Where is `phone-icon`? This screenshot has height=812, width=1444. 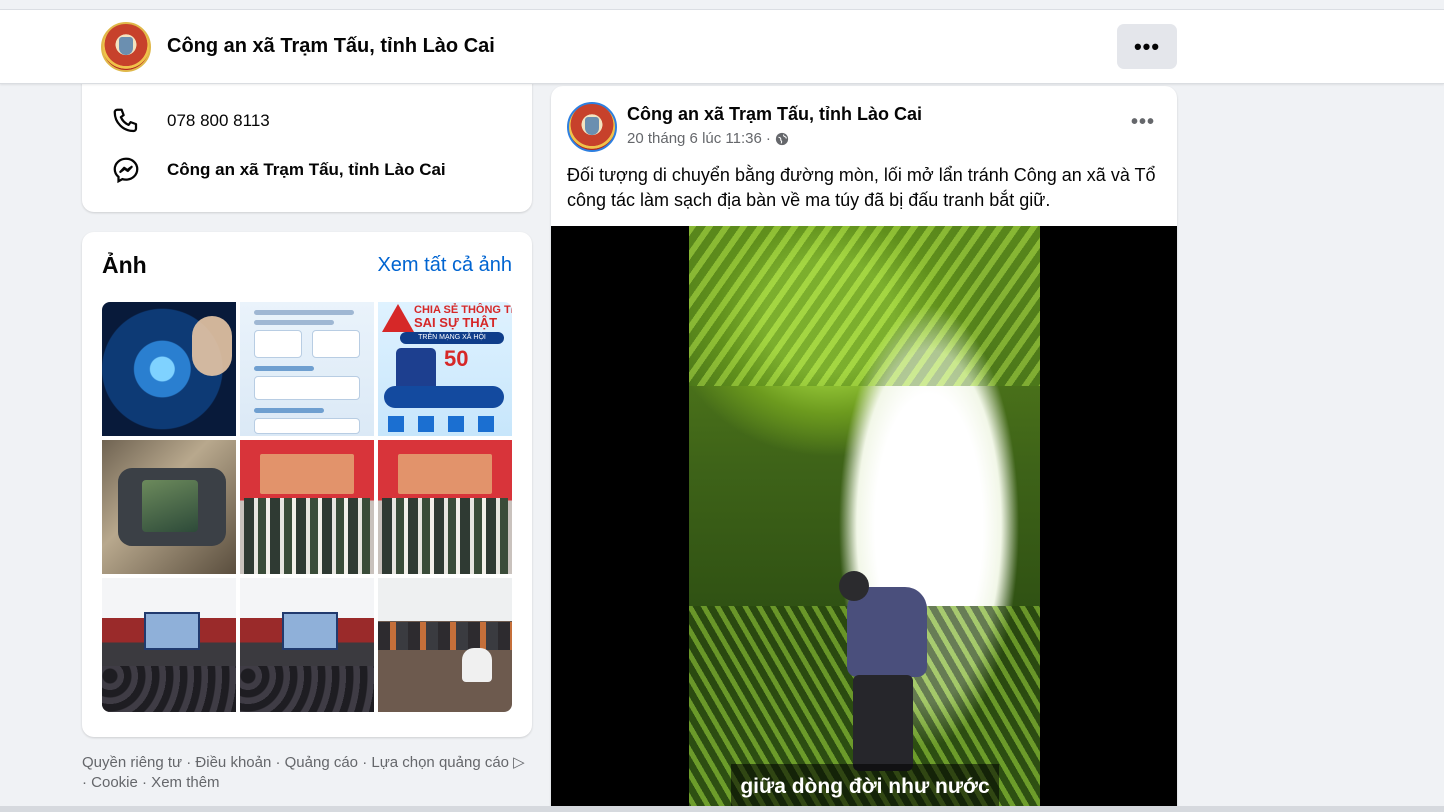
phone-icon is located at coordinates (126, 121).